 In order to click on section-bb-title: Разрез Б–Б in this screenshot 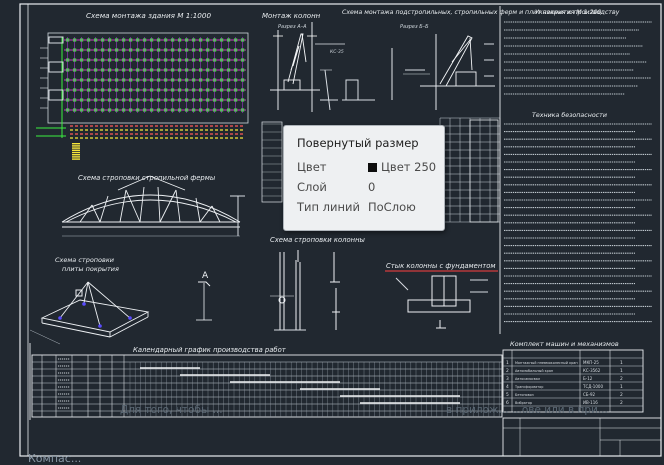, I will do `click(414, 27)`.